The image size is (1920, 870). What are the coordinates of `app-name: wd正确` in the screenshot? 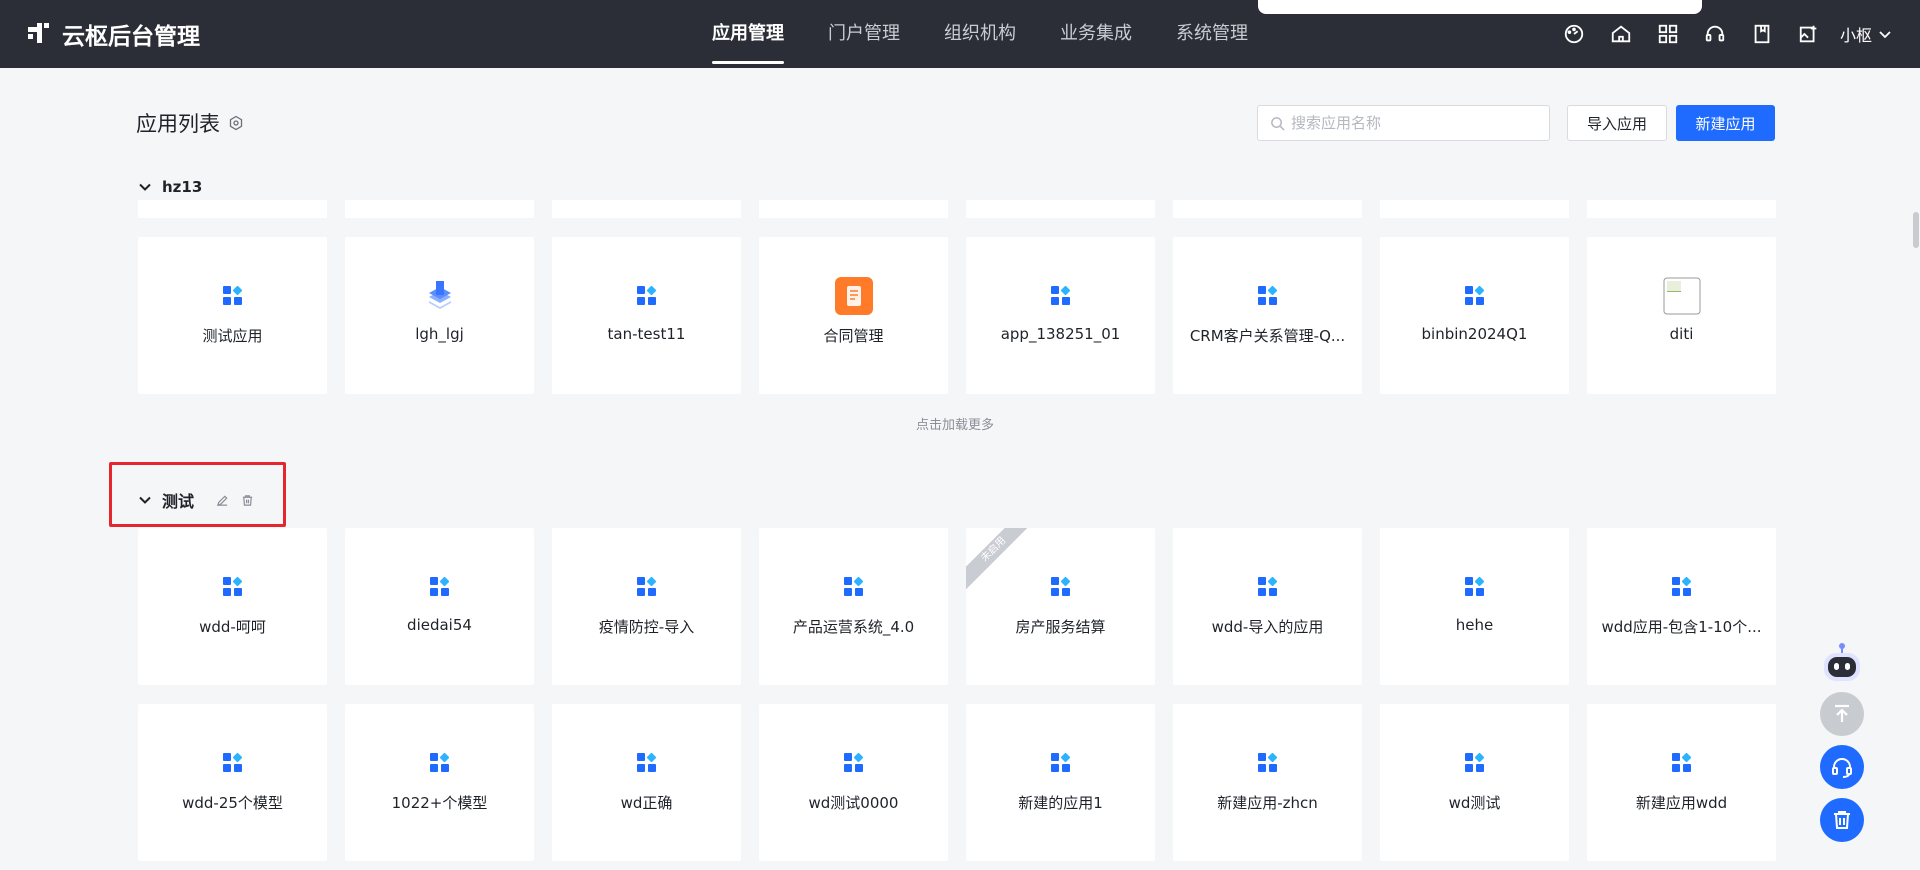 It's located at (646, 803).